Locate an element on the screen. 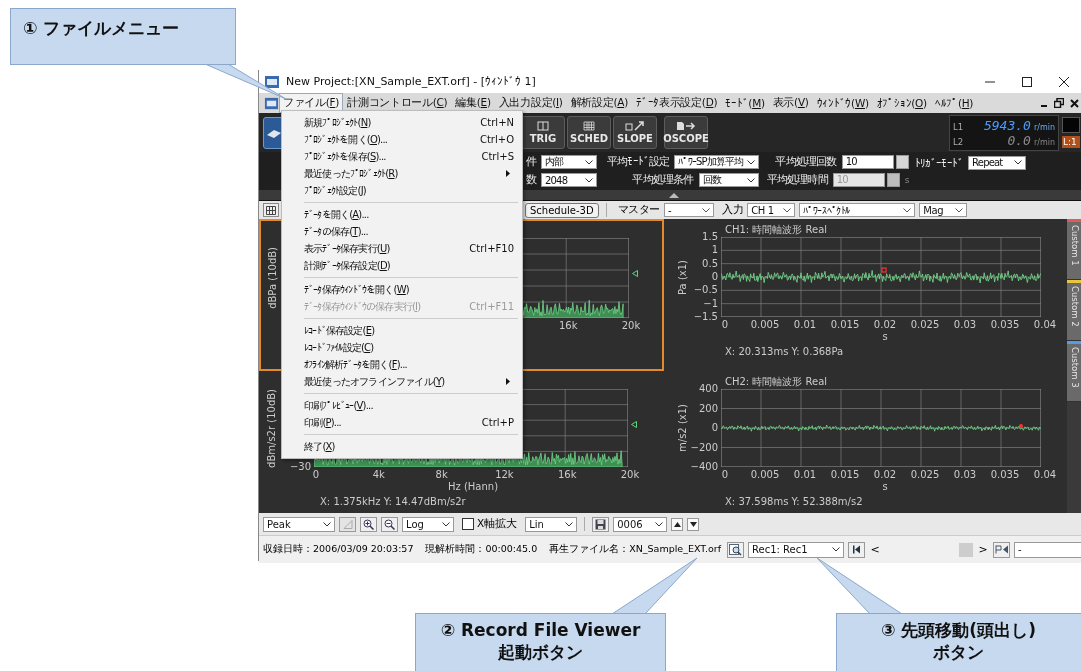 Image resolution: width=1081 pixels, height=671 pixels. setting-label: 平均処理時間 is located at coordinates (797, 180).